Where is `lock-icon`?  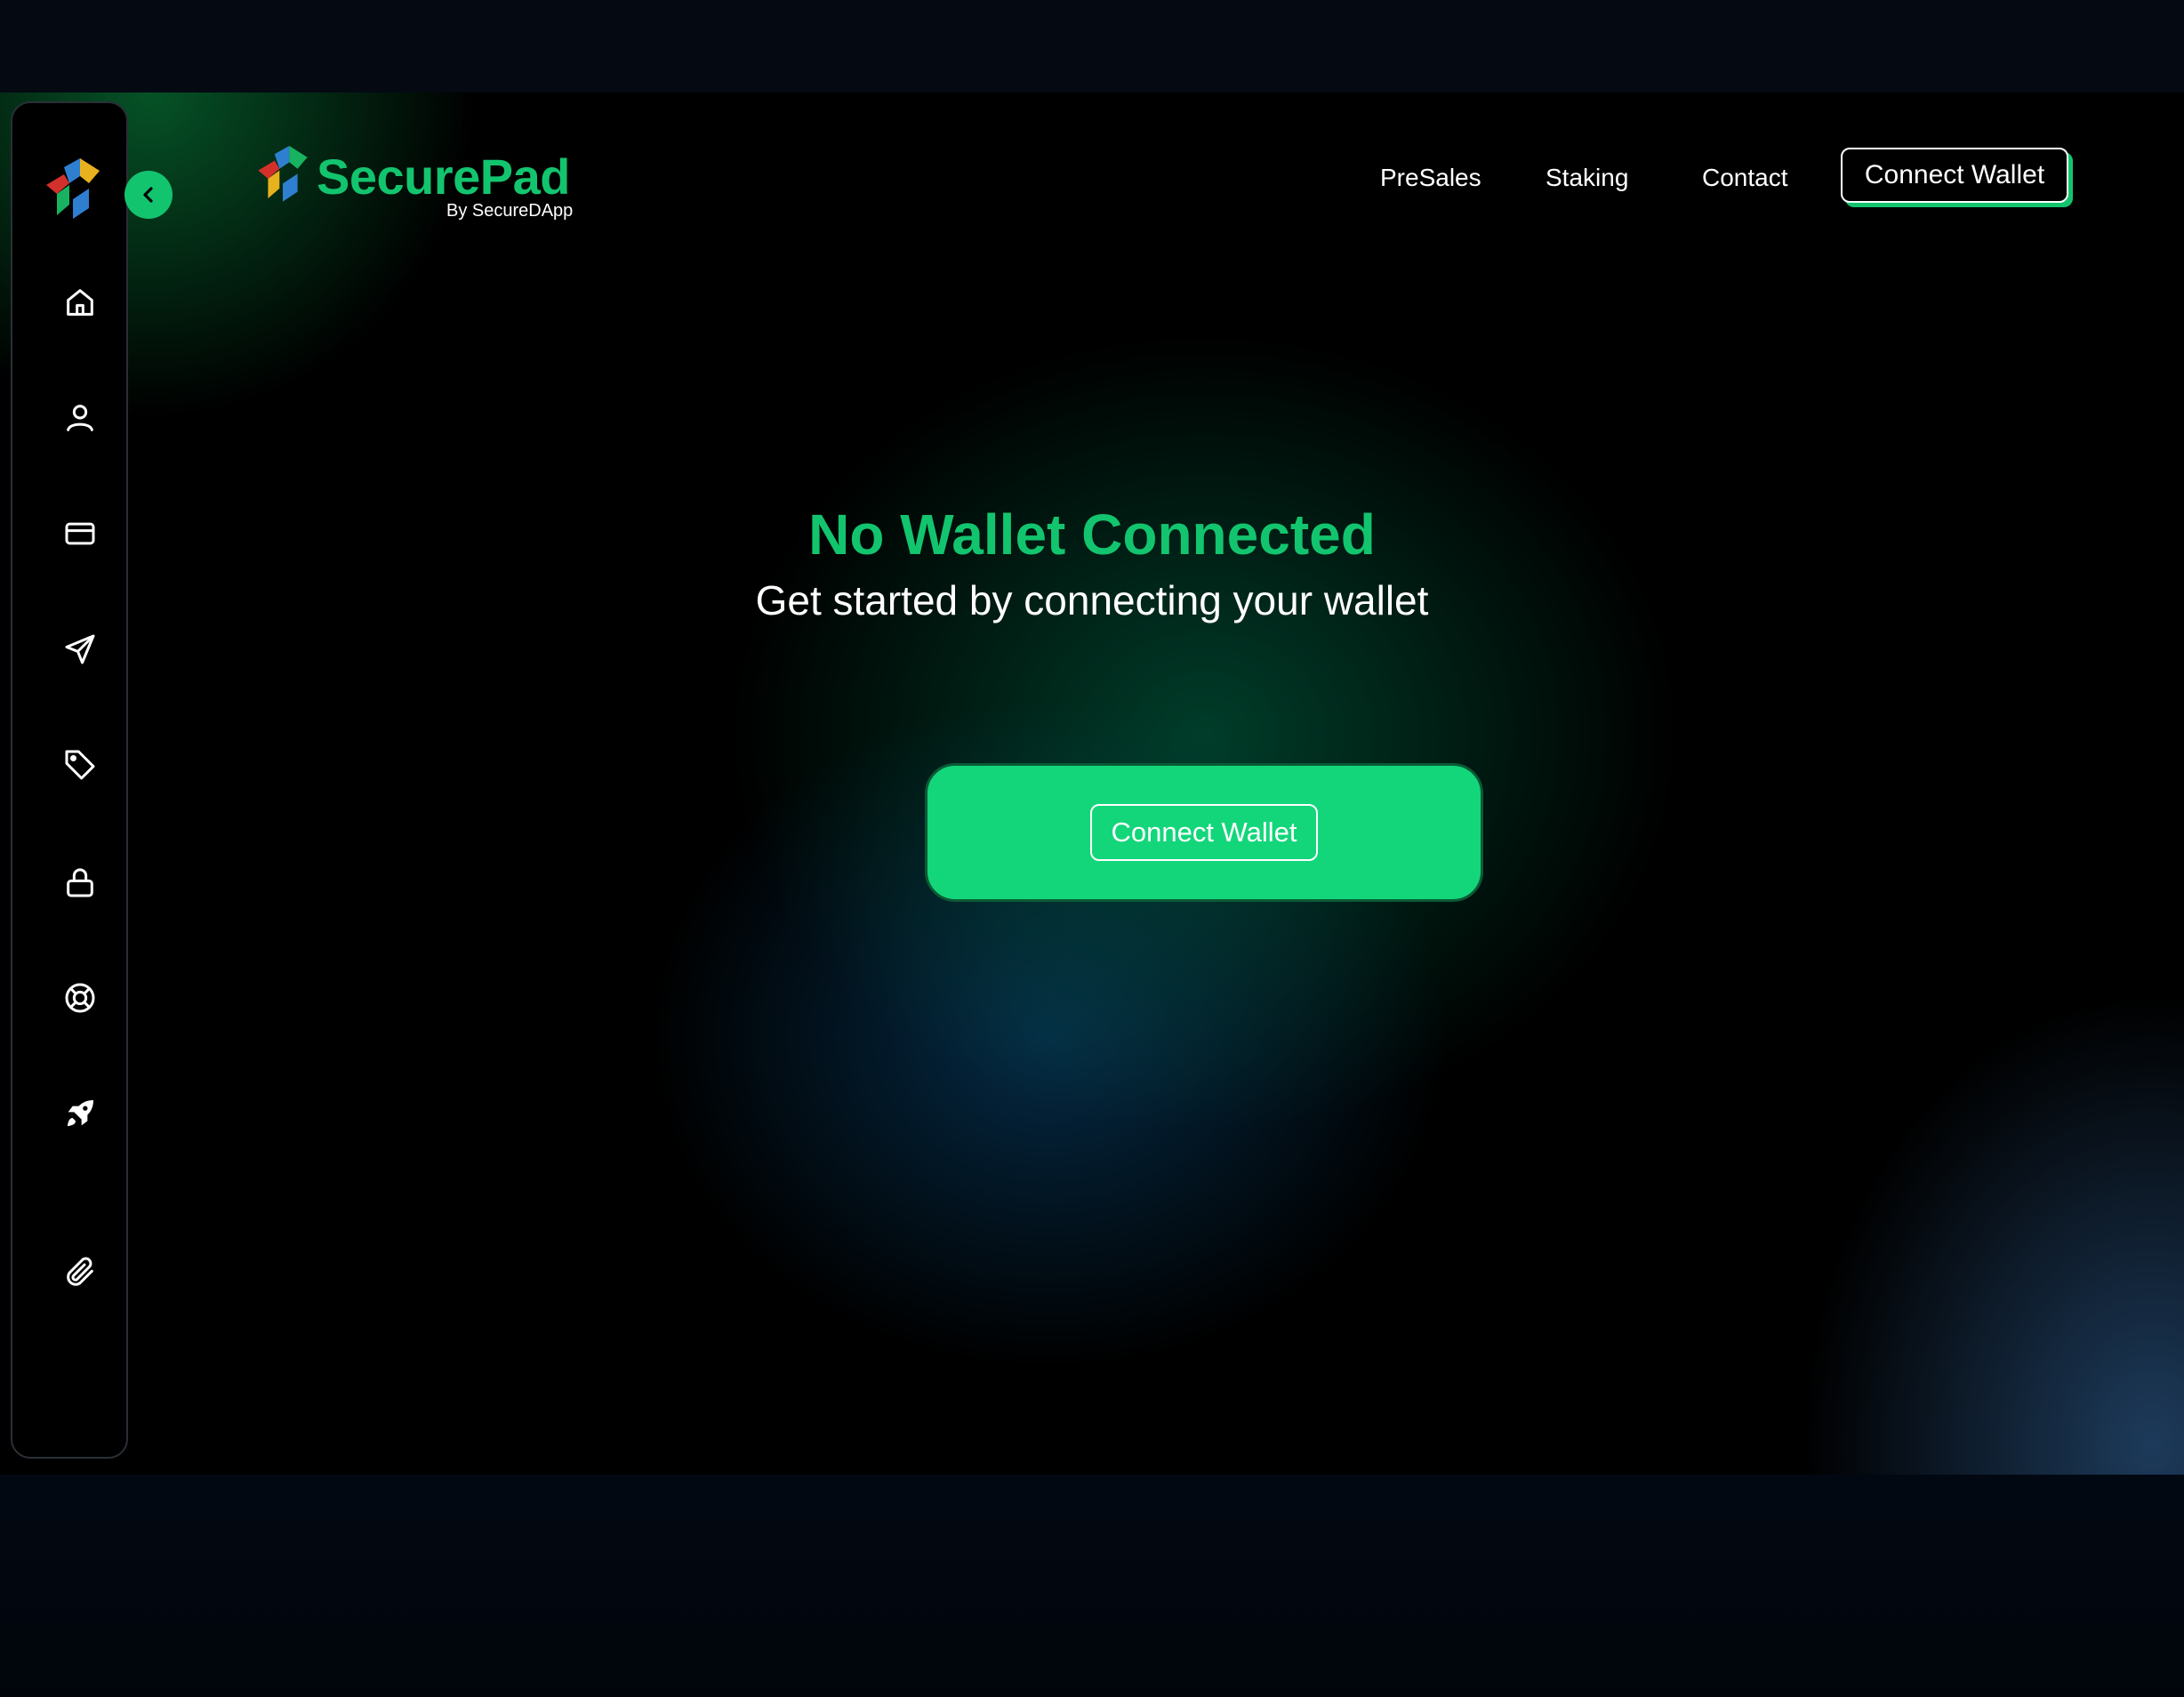 lock-icon is located at coordinates (80, 883).